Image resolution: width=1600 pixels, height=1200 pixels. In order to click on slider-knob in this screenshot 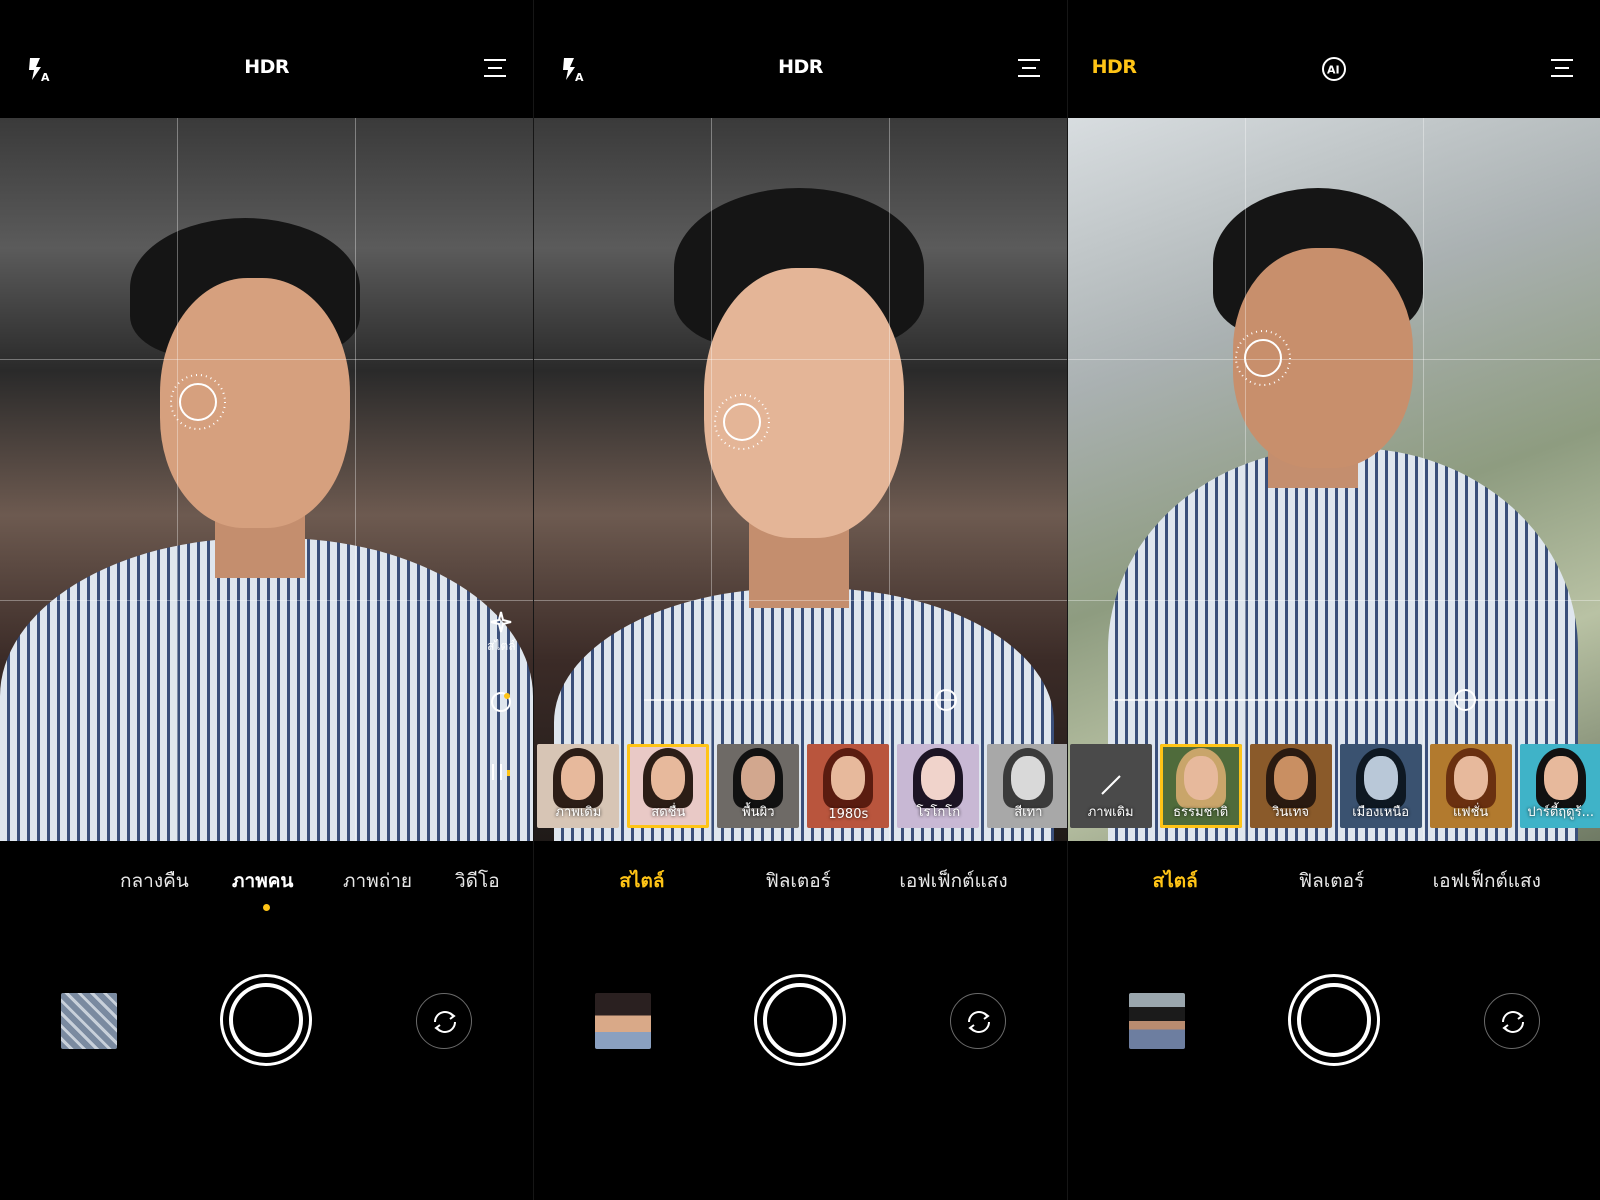, I will do `click(1464, 700)`.